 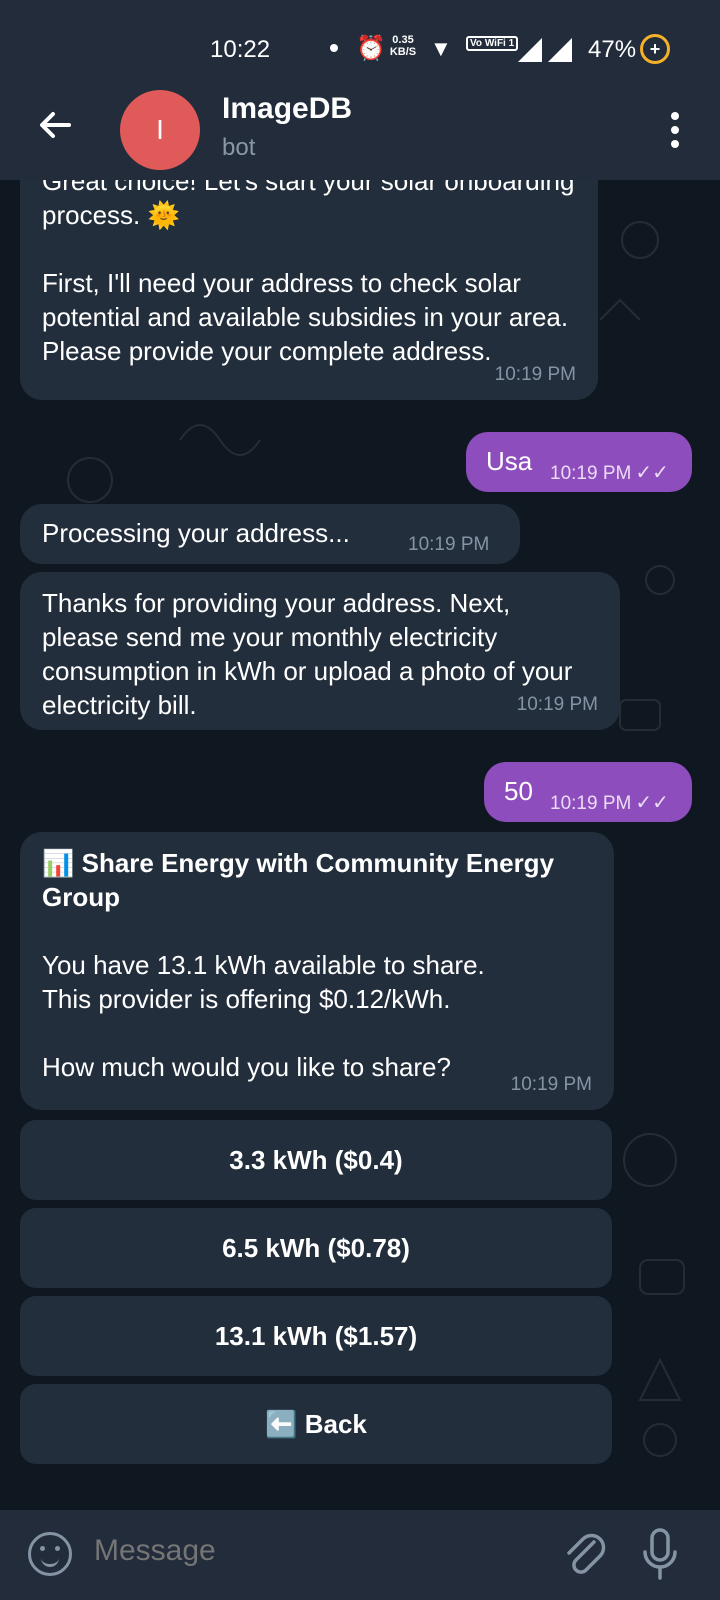 What do you see at coordinates (371, 48) in the screenshot?
I see `alarm-icon: ⏰` at bounding box center [371, 48].